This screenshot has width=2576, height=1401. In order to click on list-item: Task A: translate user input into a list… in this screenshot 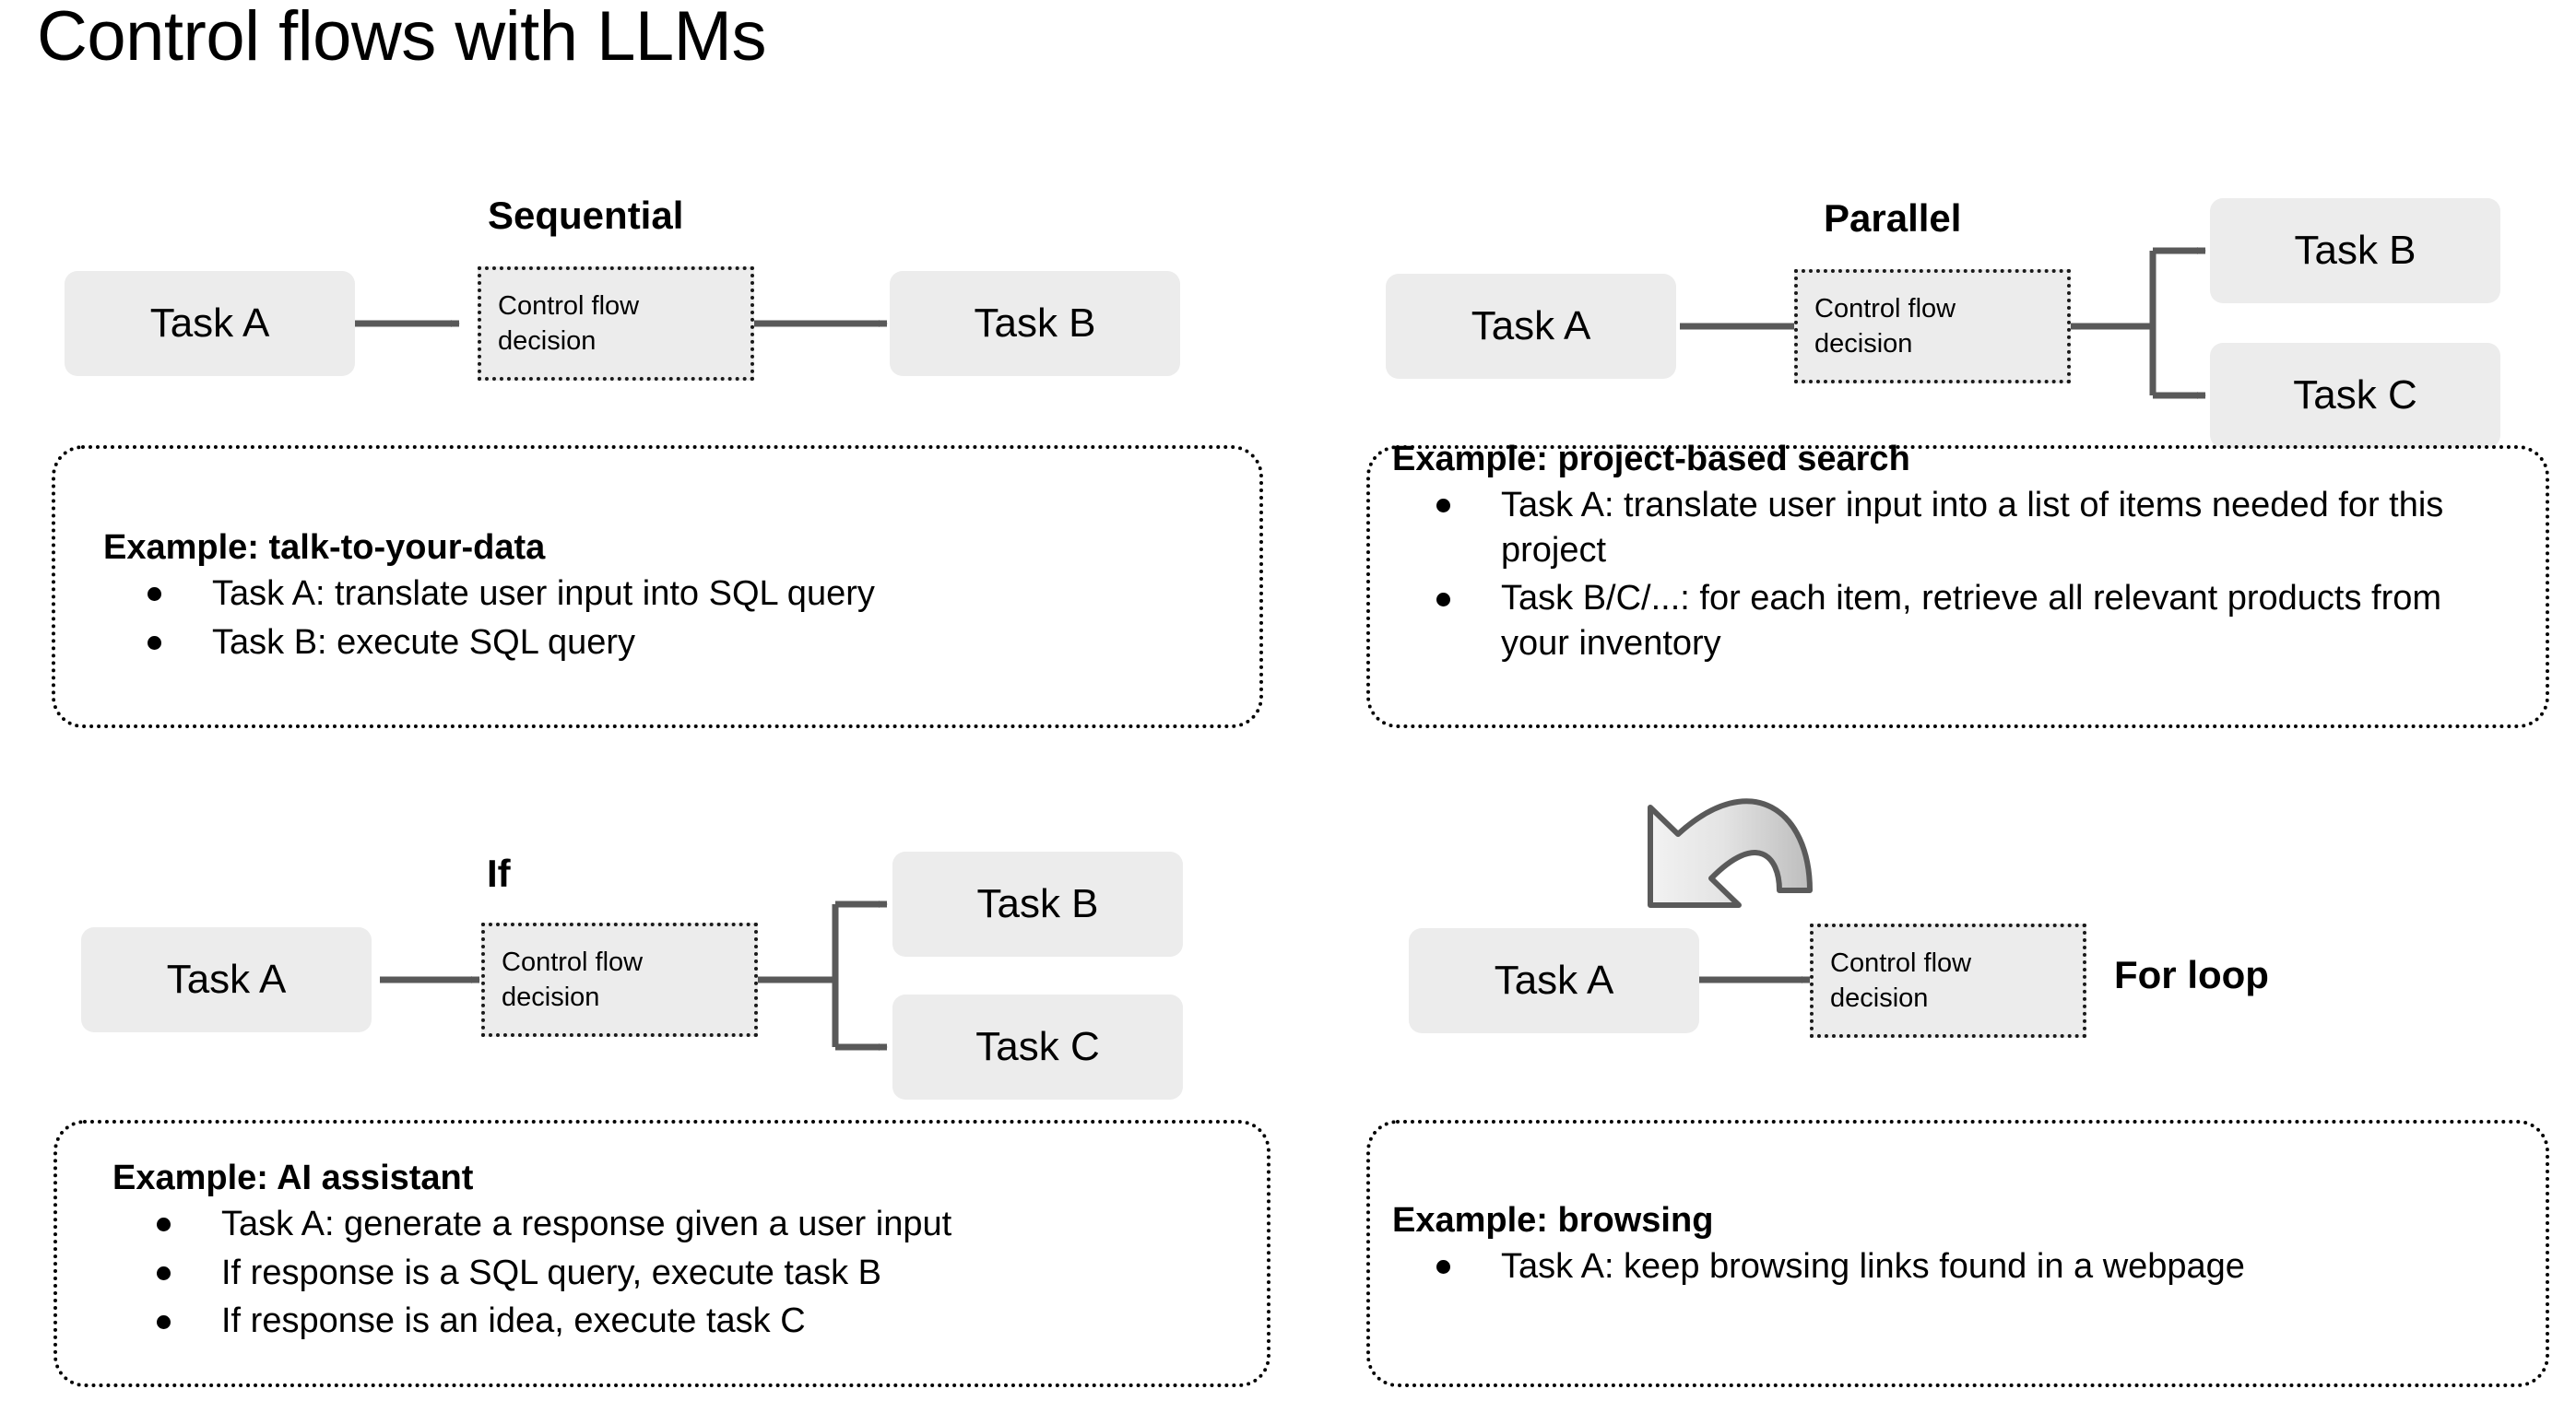, I will do `click(1969, 527)`.